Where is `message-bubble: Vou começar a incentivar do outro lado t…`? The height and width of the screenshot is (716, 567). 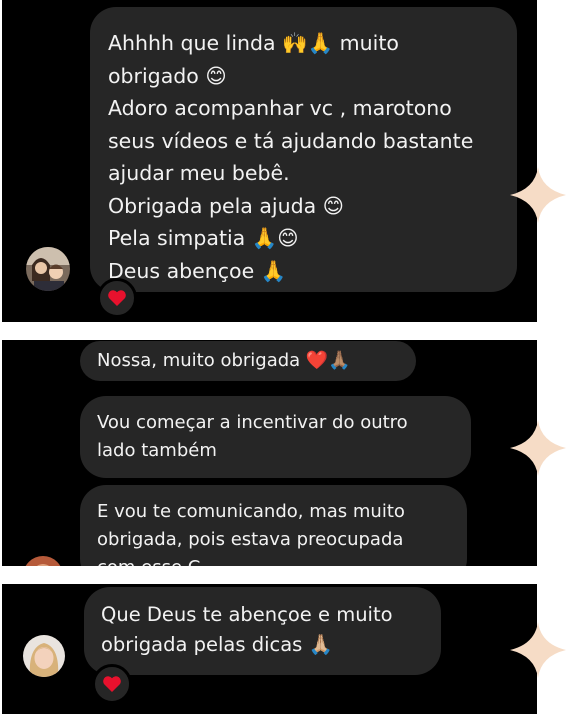
message-bubble: Vou começar a incentivar do outro lado t… is located at coordinates (275, 437).